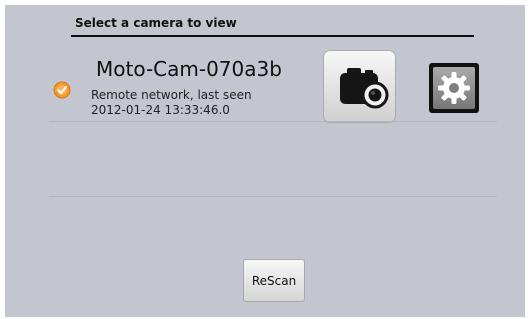 This screenshot has width=530, height=319. I want to click on page-title: Select a camera to view, so click(156, 23).